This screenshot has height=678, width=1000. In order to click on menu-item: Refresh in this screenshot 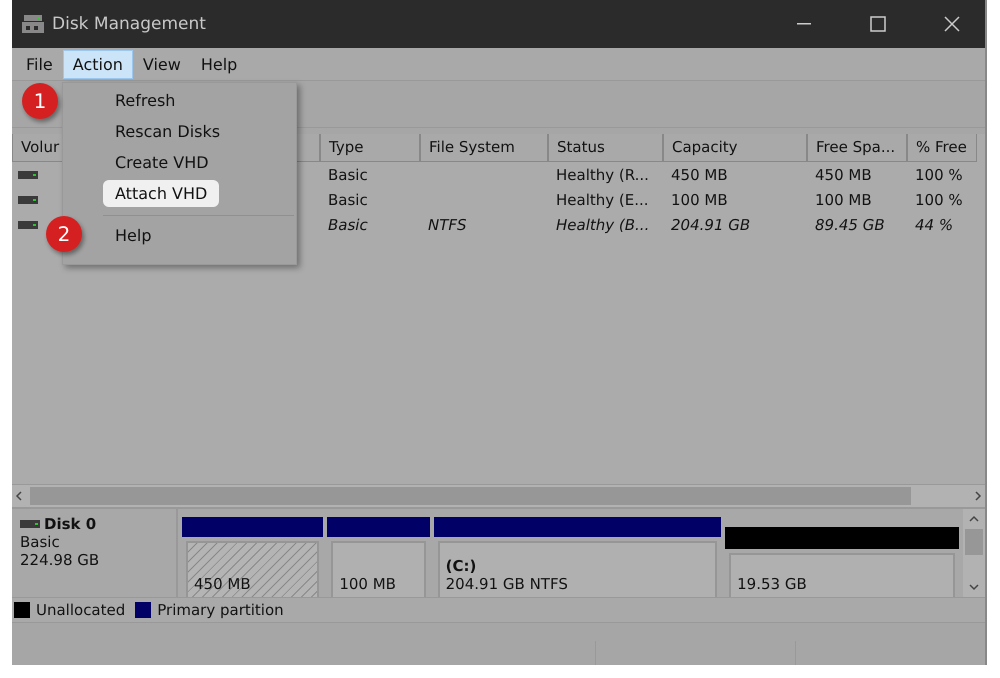, I will do `click(145, 100)`.